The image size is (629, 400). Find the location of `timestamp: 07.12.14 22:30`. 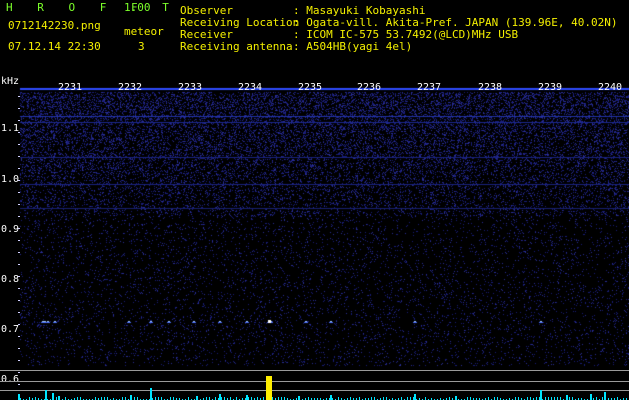

timestamp: 07.12.14 22:30 is located at coordinates (54, 46).